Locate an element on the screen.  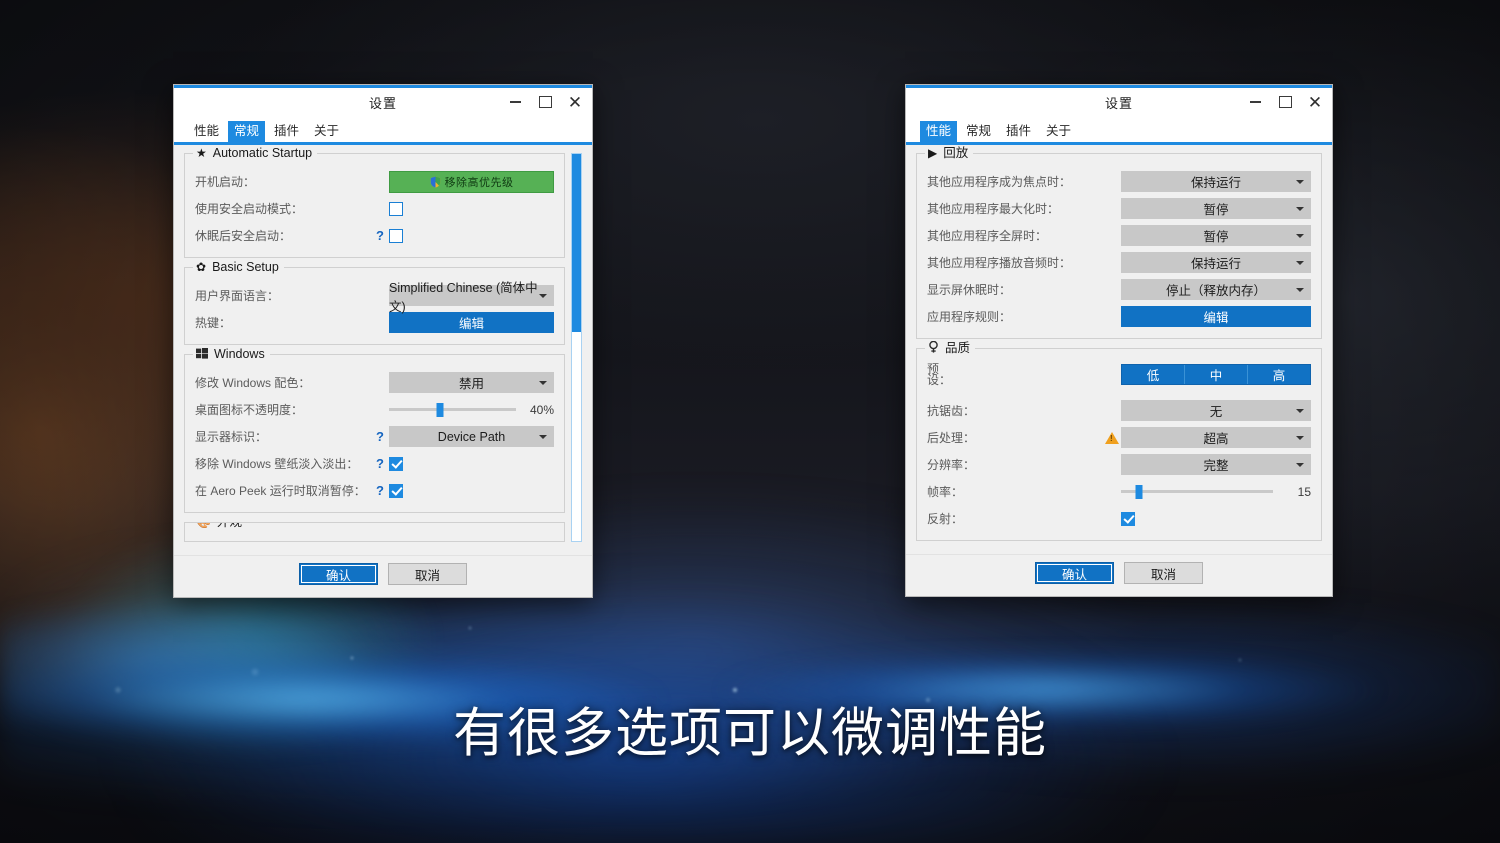
group-title-basic-setup: ✿ Basic Setup is located at coordinates (238, 267).